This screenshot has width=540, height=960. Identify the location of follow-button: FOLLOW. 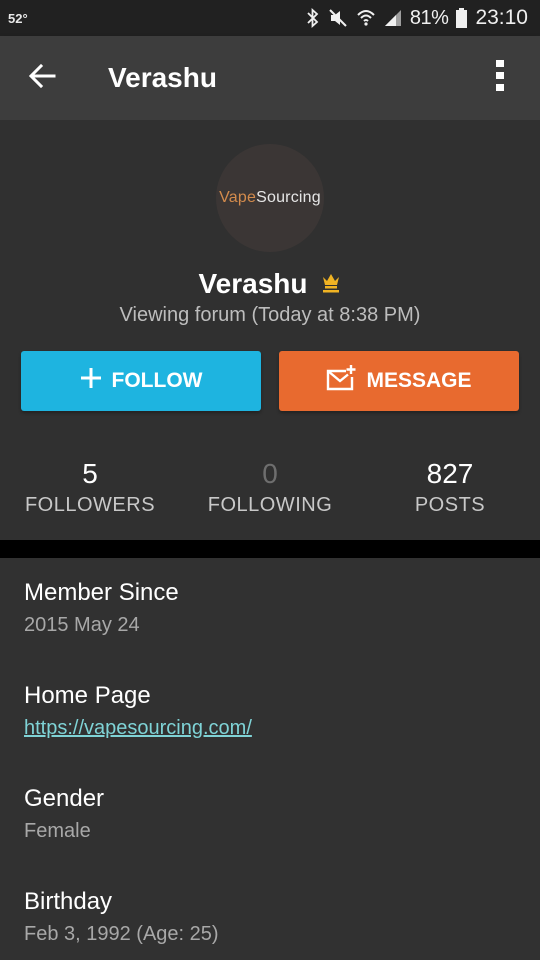
(141, 381).